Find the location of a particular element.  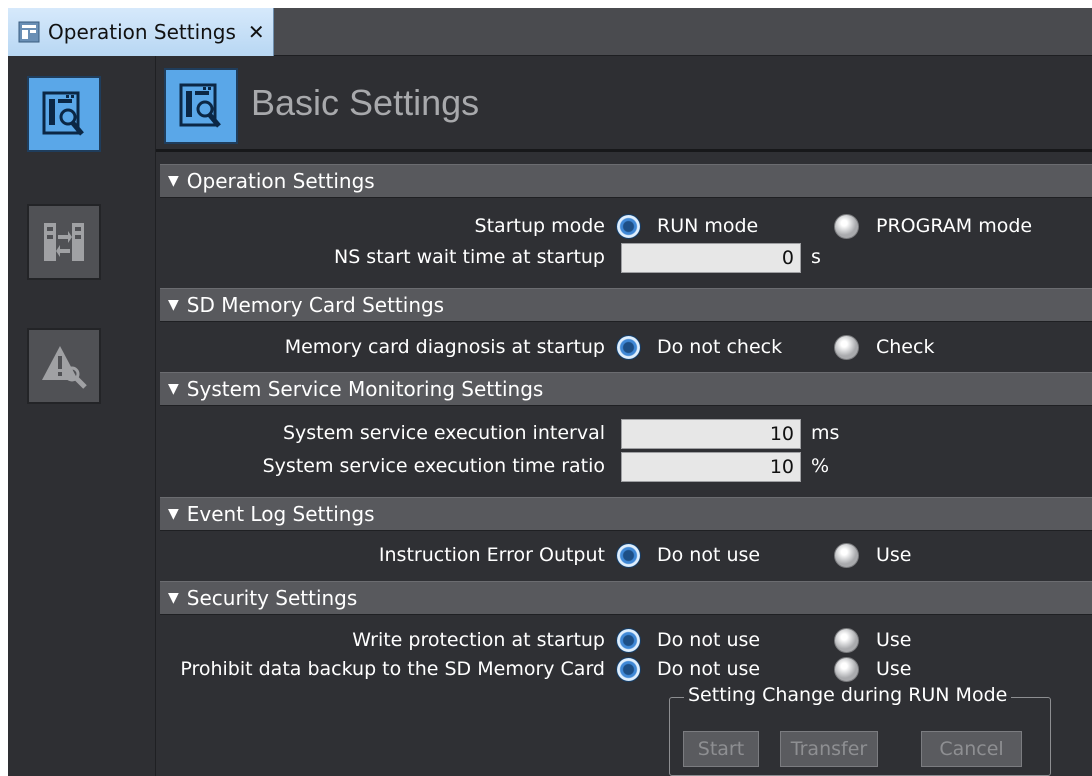

ns-wait-row: NS start wait time at startup 0 s is located at coordinates (624, 258).